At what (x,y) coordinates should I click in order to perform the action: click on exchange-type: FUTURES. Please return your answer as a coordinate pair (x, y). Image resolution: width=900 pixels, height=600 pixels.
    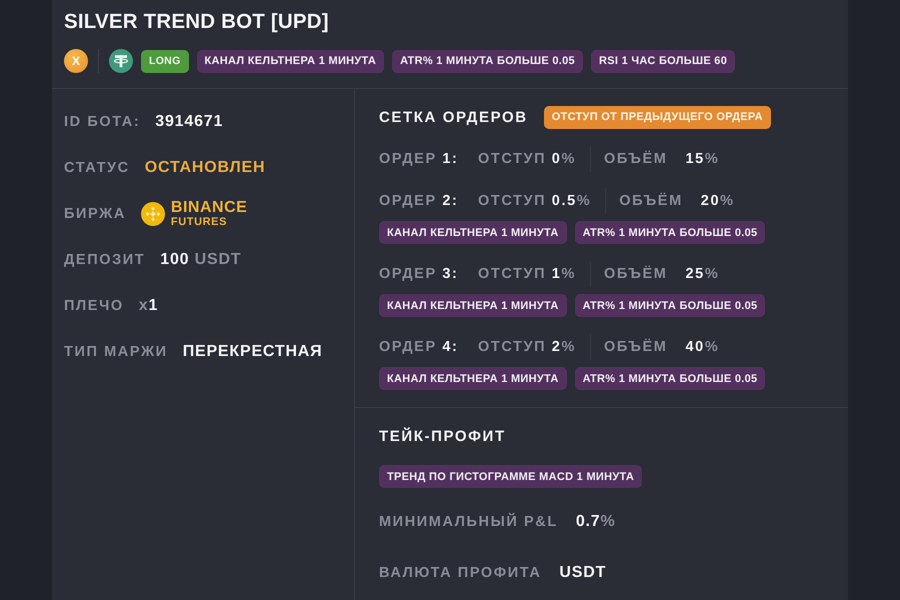
    Looking at the image, I should click on (199, 222).